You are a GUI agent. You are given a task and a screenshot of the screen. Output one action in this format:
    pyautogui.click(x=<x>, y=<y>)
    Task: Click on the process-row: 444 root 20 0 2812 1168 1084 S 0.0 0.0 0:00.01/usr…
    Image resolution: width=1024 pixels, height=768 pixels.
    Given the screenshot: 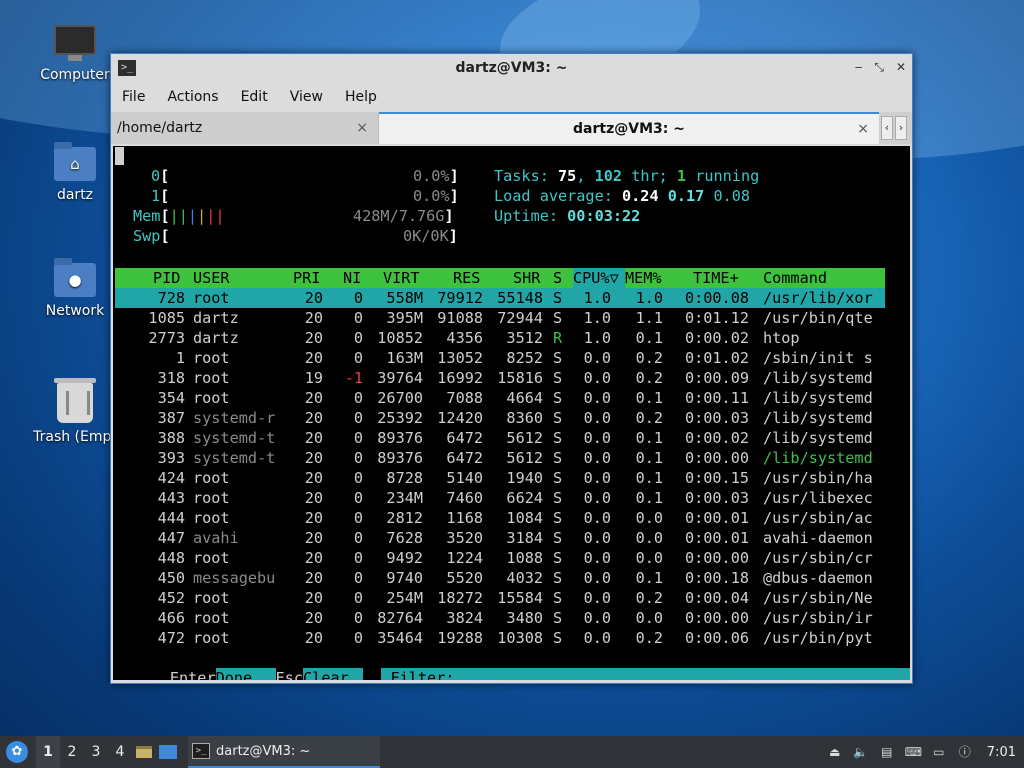 What is the action you would take?
    pyautogui.click(x=500, y=518)
    